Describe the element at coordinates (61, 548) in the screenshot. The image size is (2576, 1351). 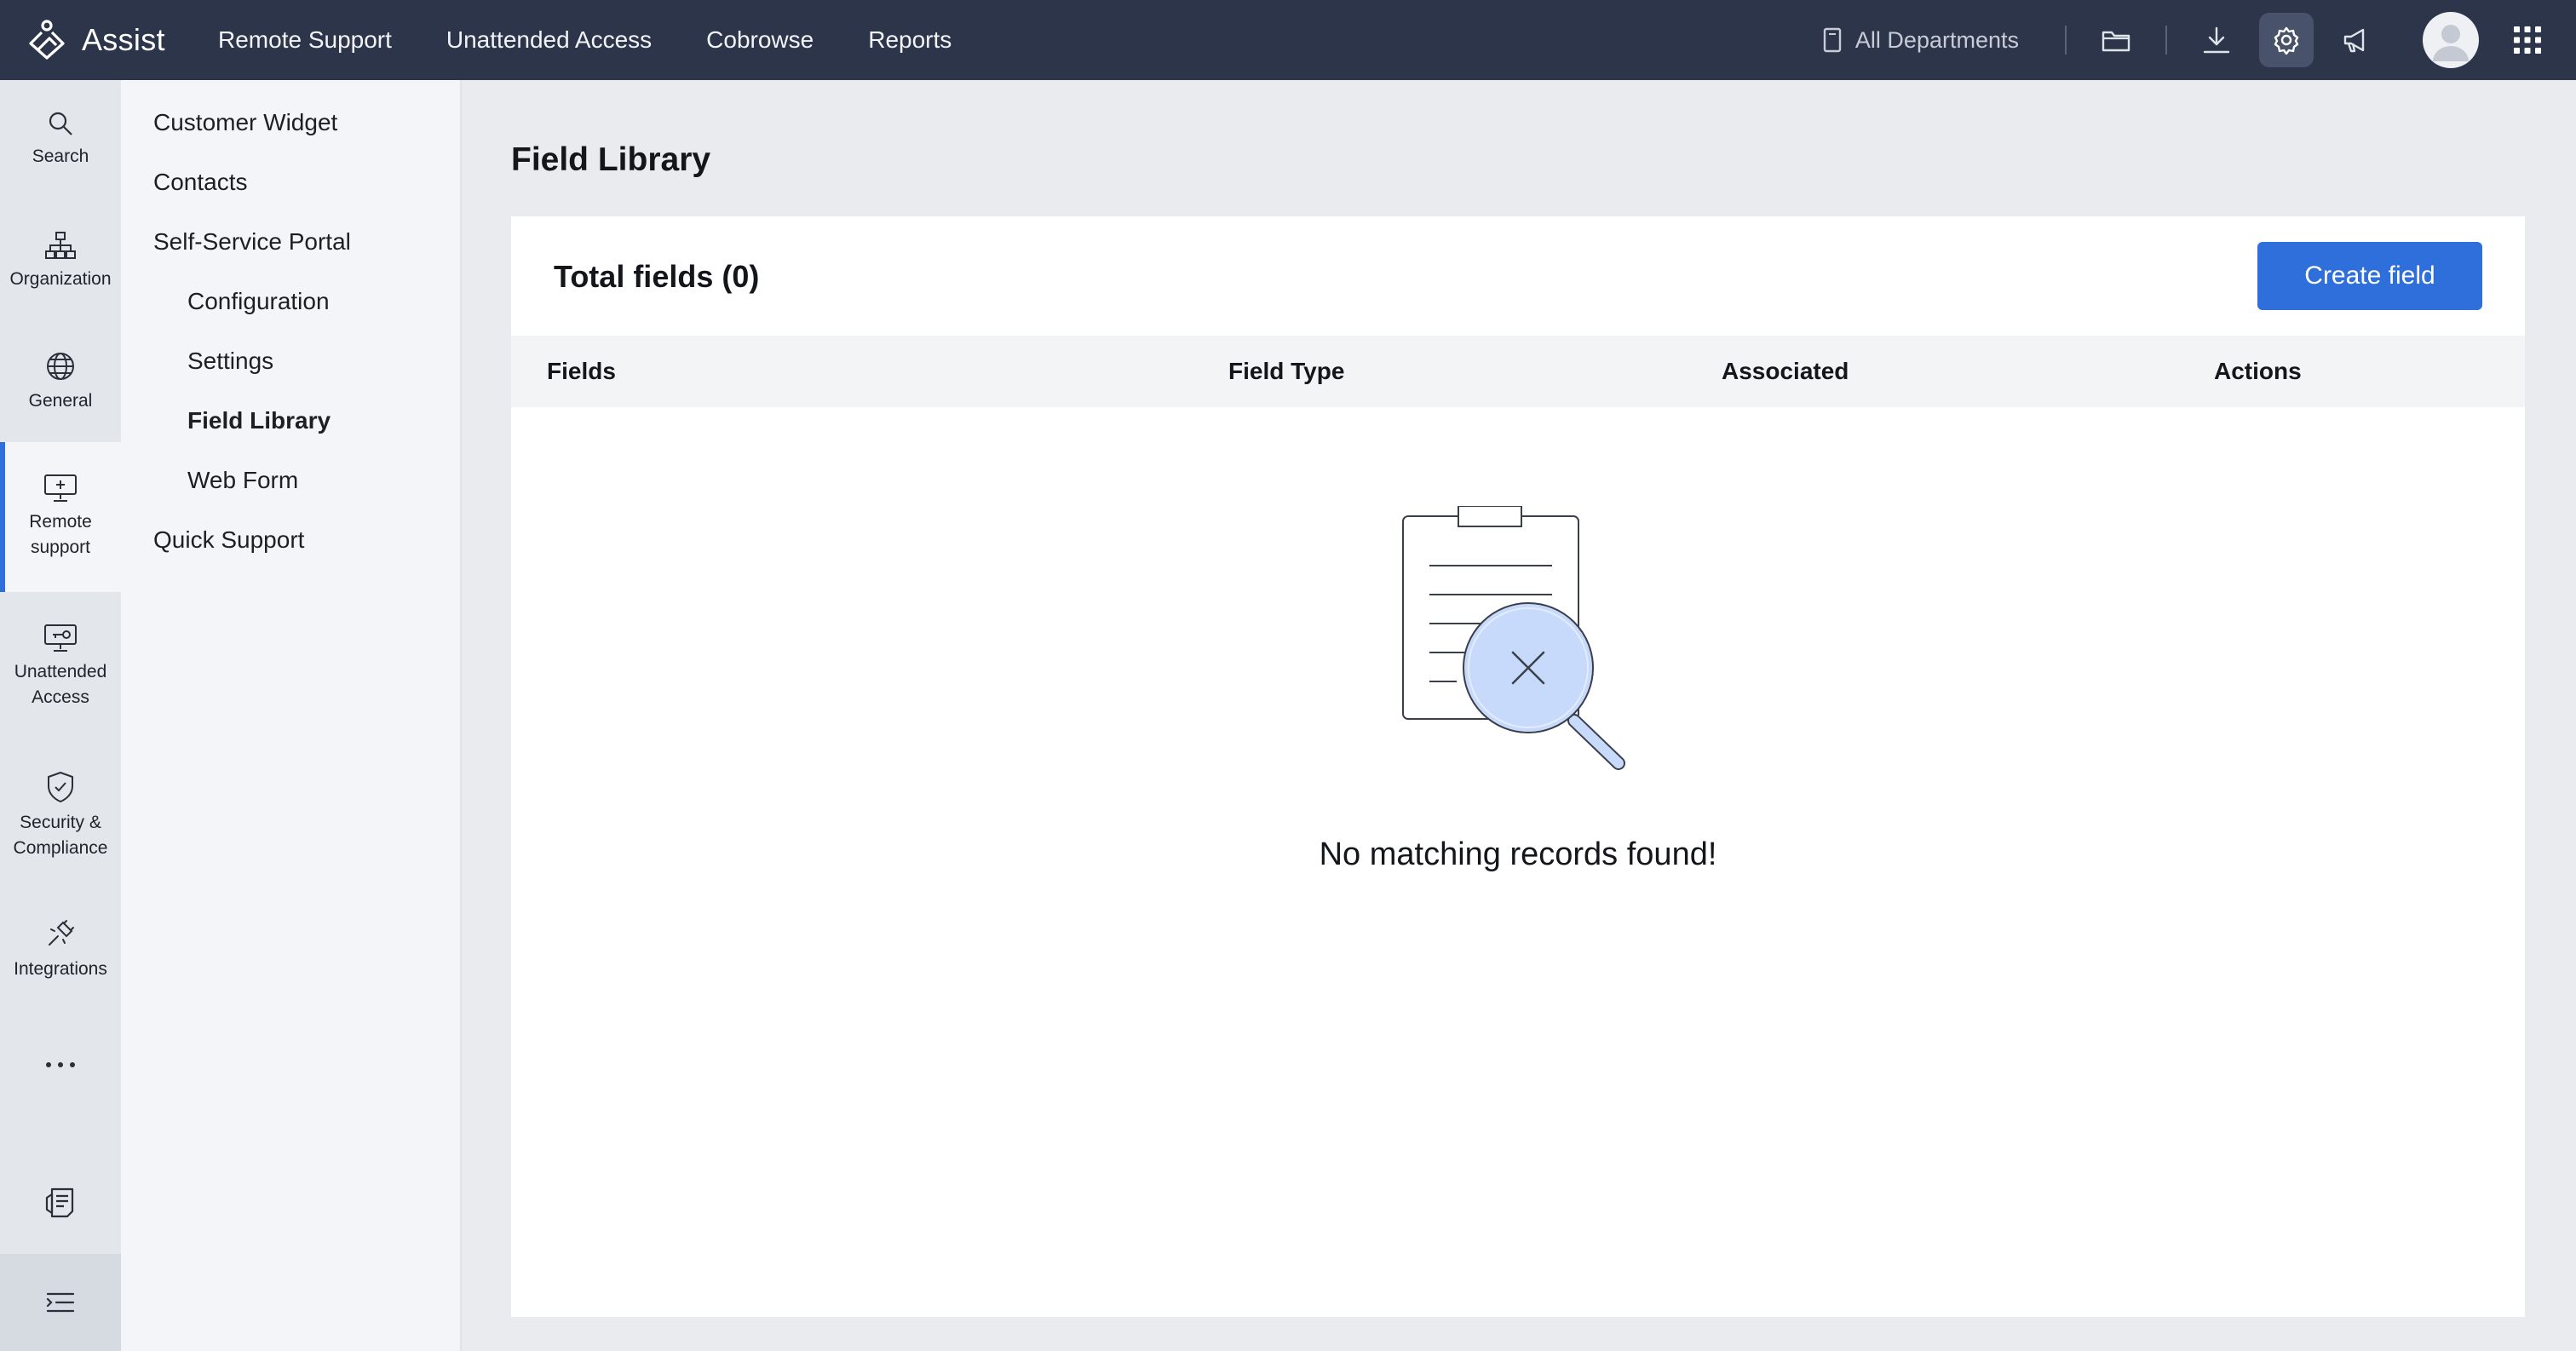
I see `rail-label-line2: support` at that location.